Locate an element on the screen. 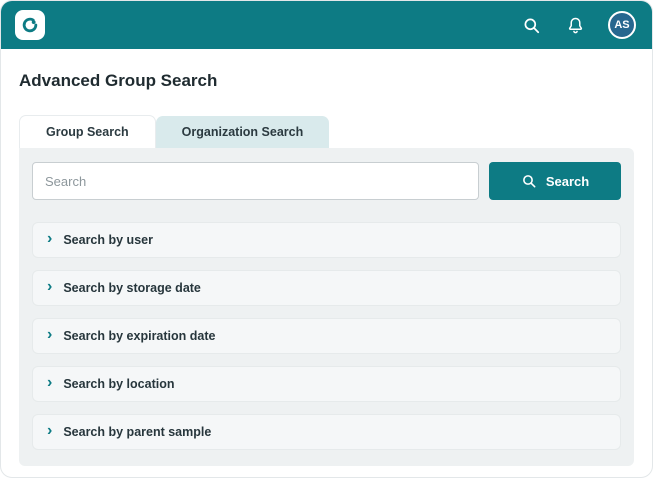 The width and height of the screenshot is (653, 478). accordion-label: Search by user is located at coordinates (108, 240).